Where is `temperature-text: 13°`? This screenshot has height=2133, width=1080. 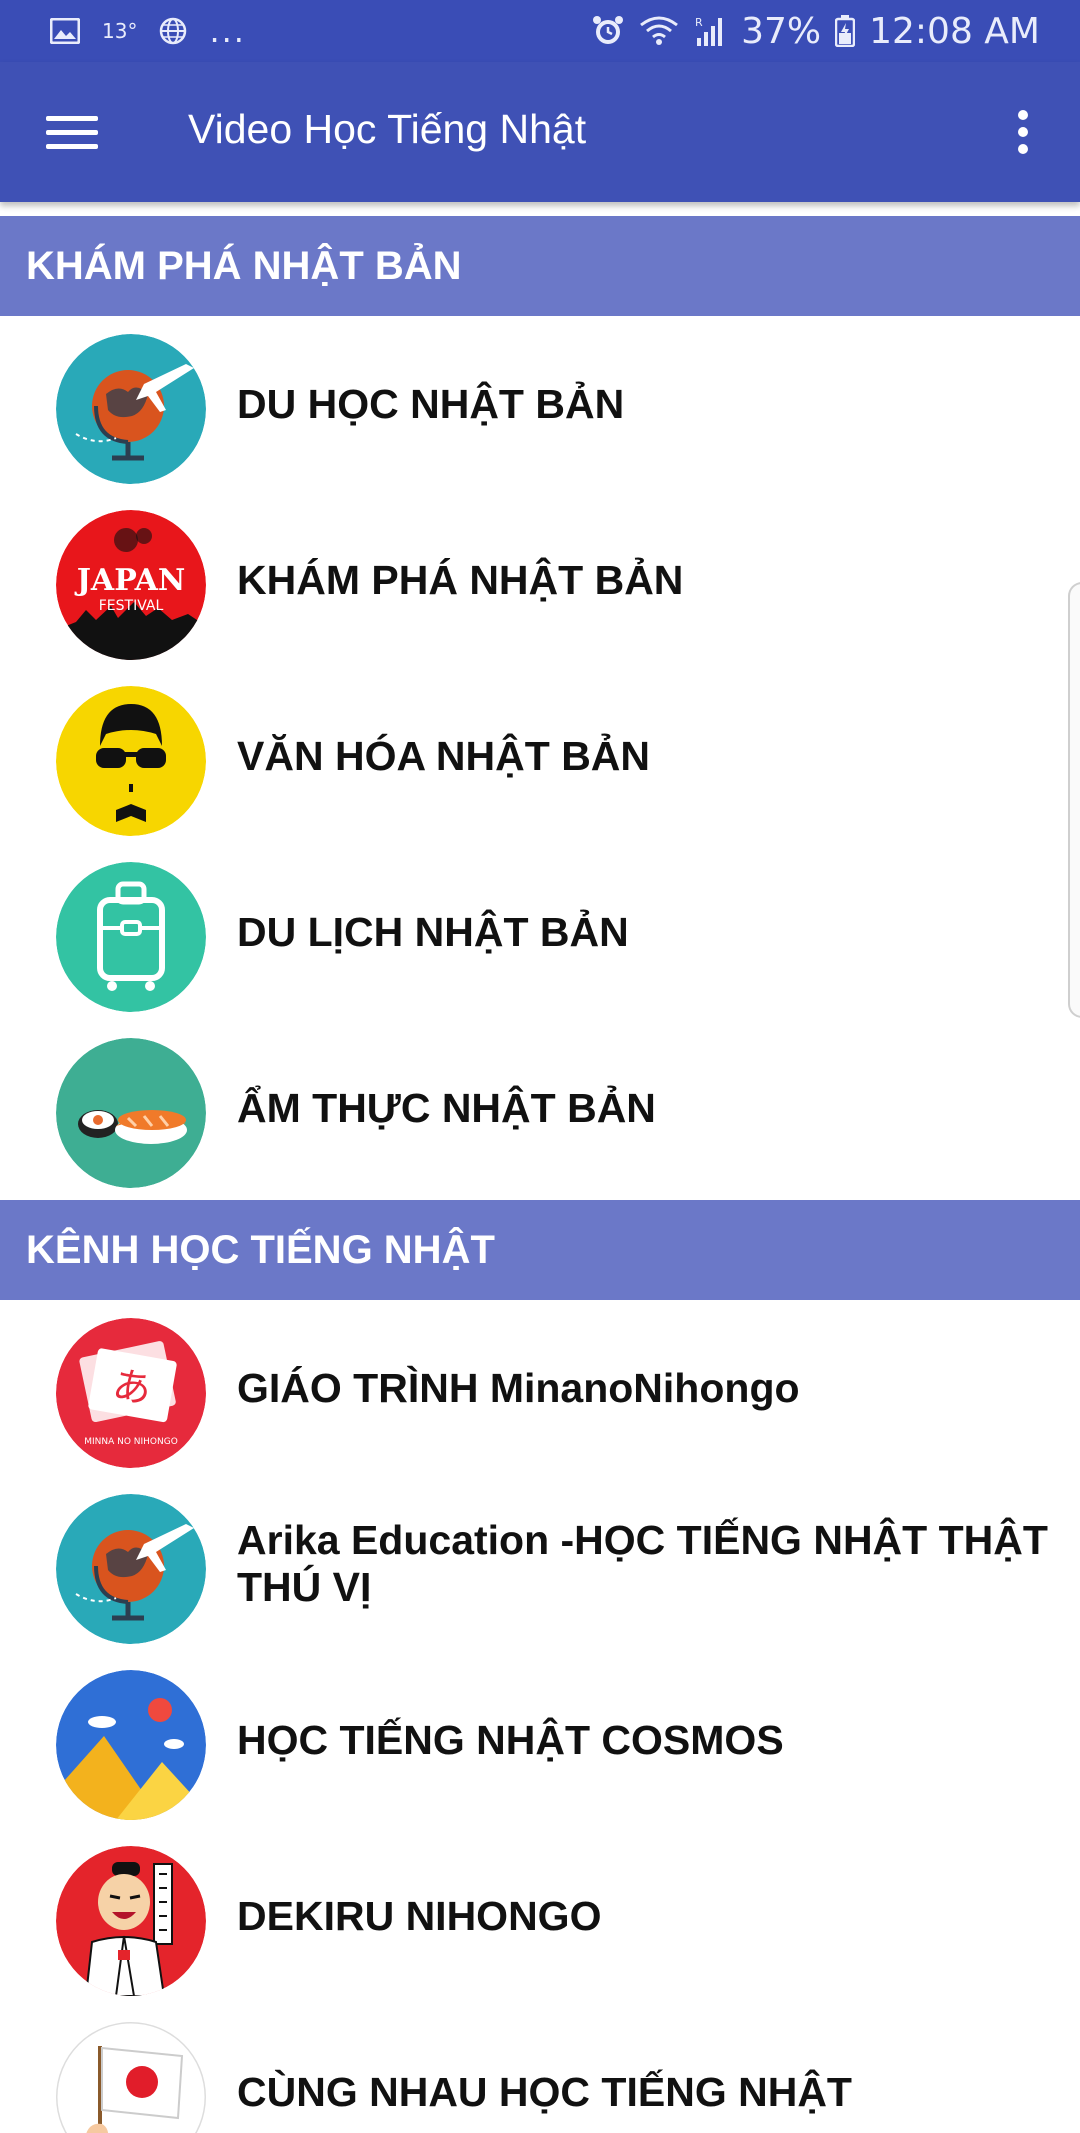 temperature-text: 13° is located at coordinates (120, 31).